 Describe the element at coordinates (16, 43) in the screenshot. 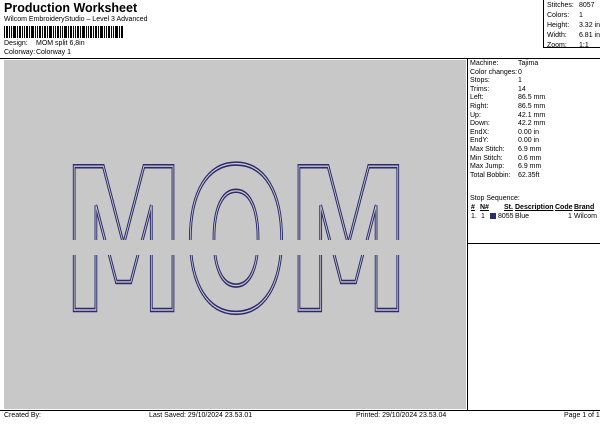

I see `design-label: Design:` at that location.